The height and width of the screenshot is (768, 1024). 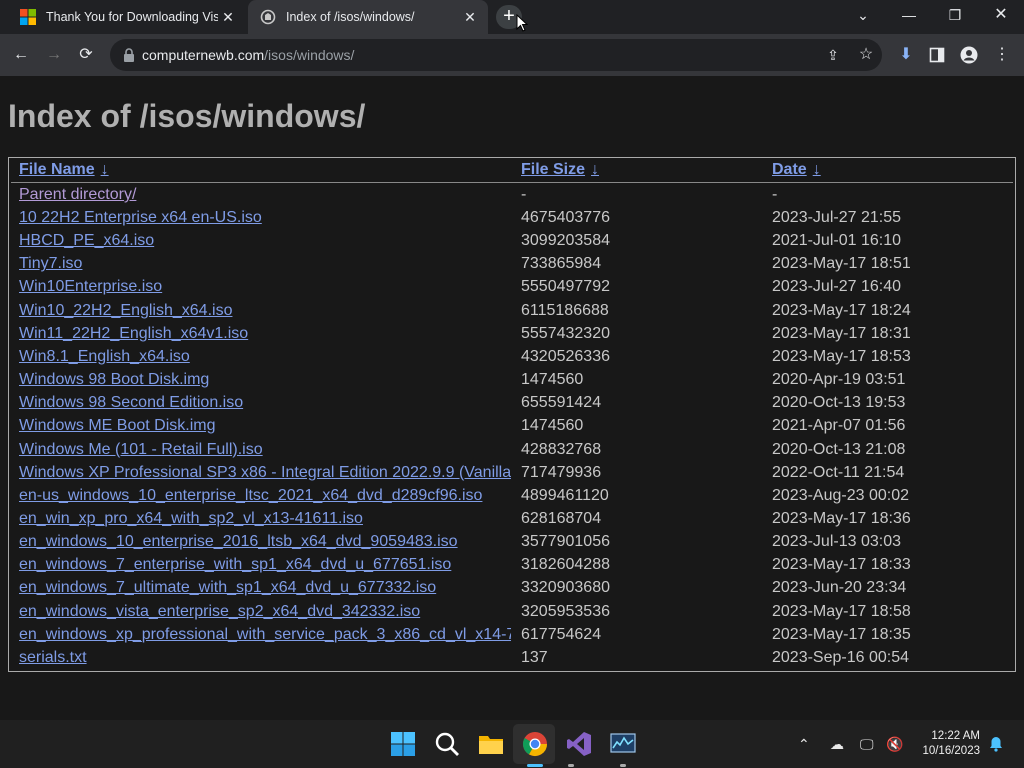 What do you see at coordinates (54, 55) in the screenshot?
I see `forward-button: →` at bounding box center [54, 55].